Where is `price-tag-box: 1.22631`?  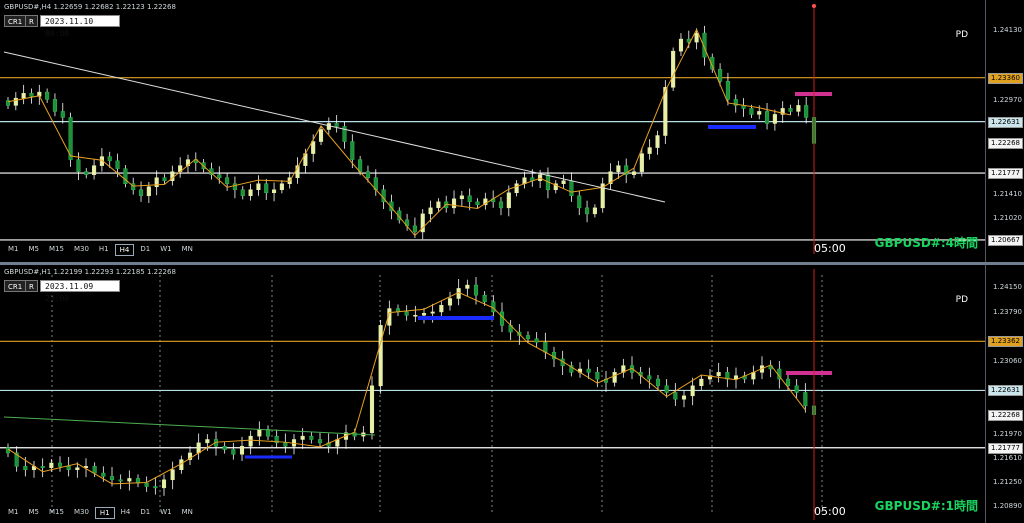 price-tag-box: 1.22631 is located at coordinates (1005, 122).